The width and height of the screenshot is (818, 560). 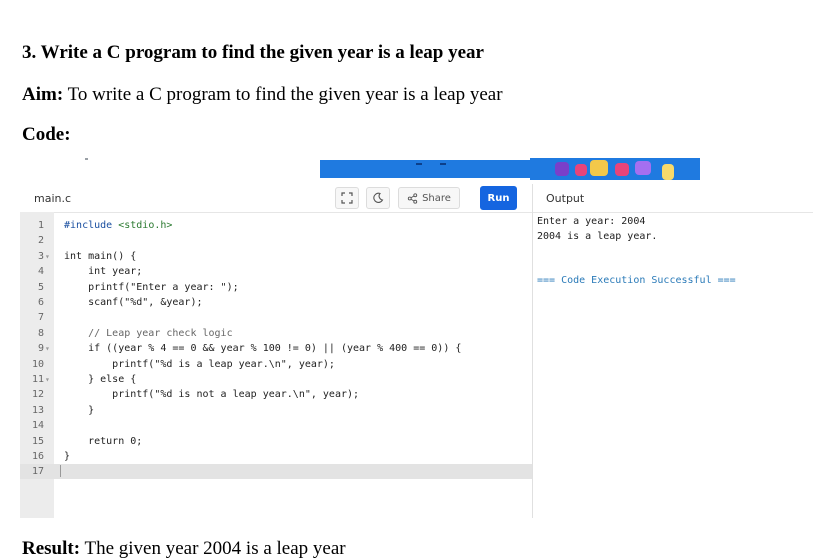 What do you see at coordinates (565, 198) in the screenshot?
I see `output-label: Output` at bounding box center [565, 198].